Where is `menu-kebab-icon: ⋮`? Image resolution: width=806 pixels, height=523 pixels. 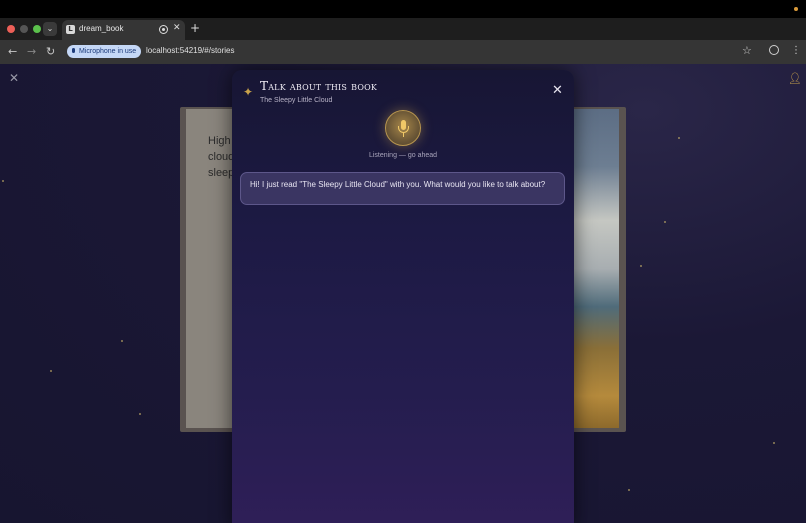
menu-kebab-icon: ⋮ is located at coordinates (796, 50).